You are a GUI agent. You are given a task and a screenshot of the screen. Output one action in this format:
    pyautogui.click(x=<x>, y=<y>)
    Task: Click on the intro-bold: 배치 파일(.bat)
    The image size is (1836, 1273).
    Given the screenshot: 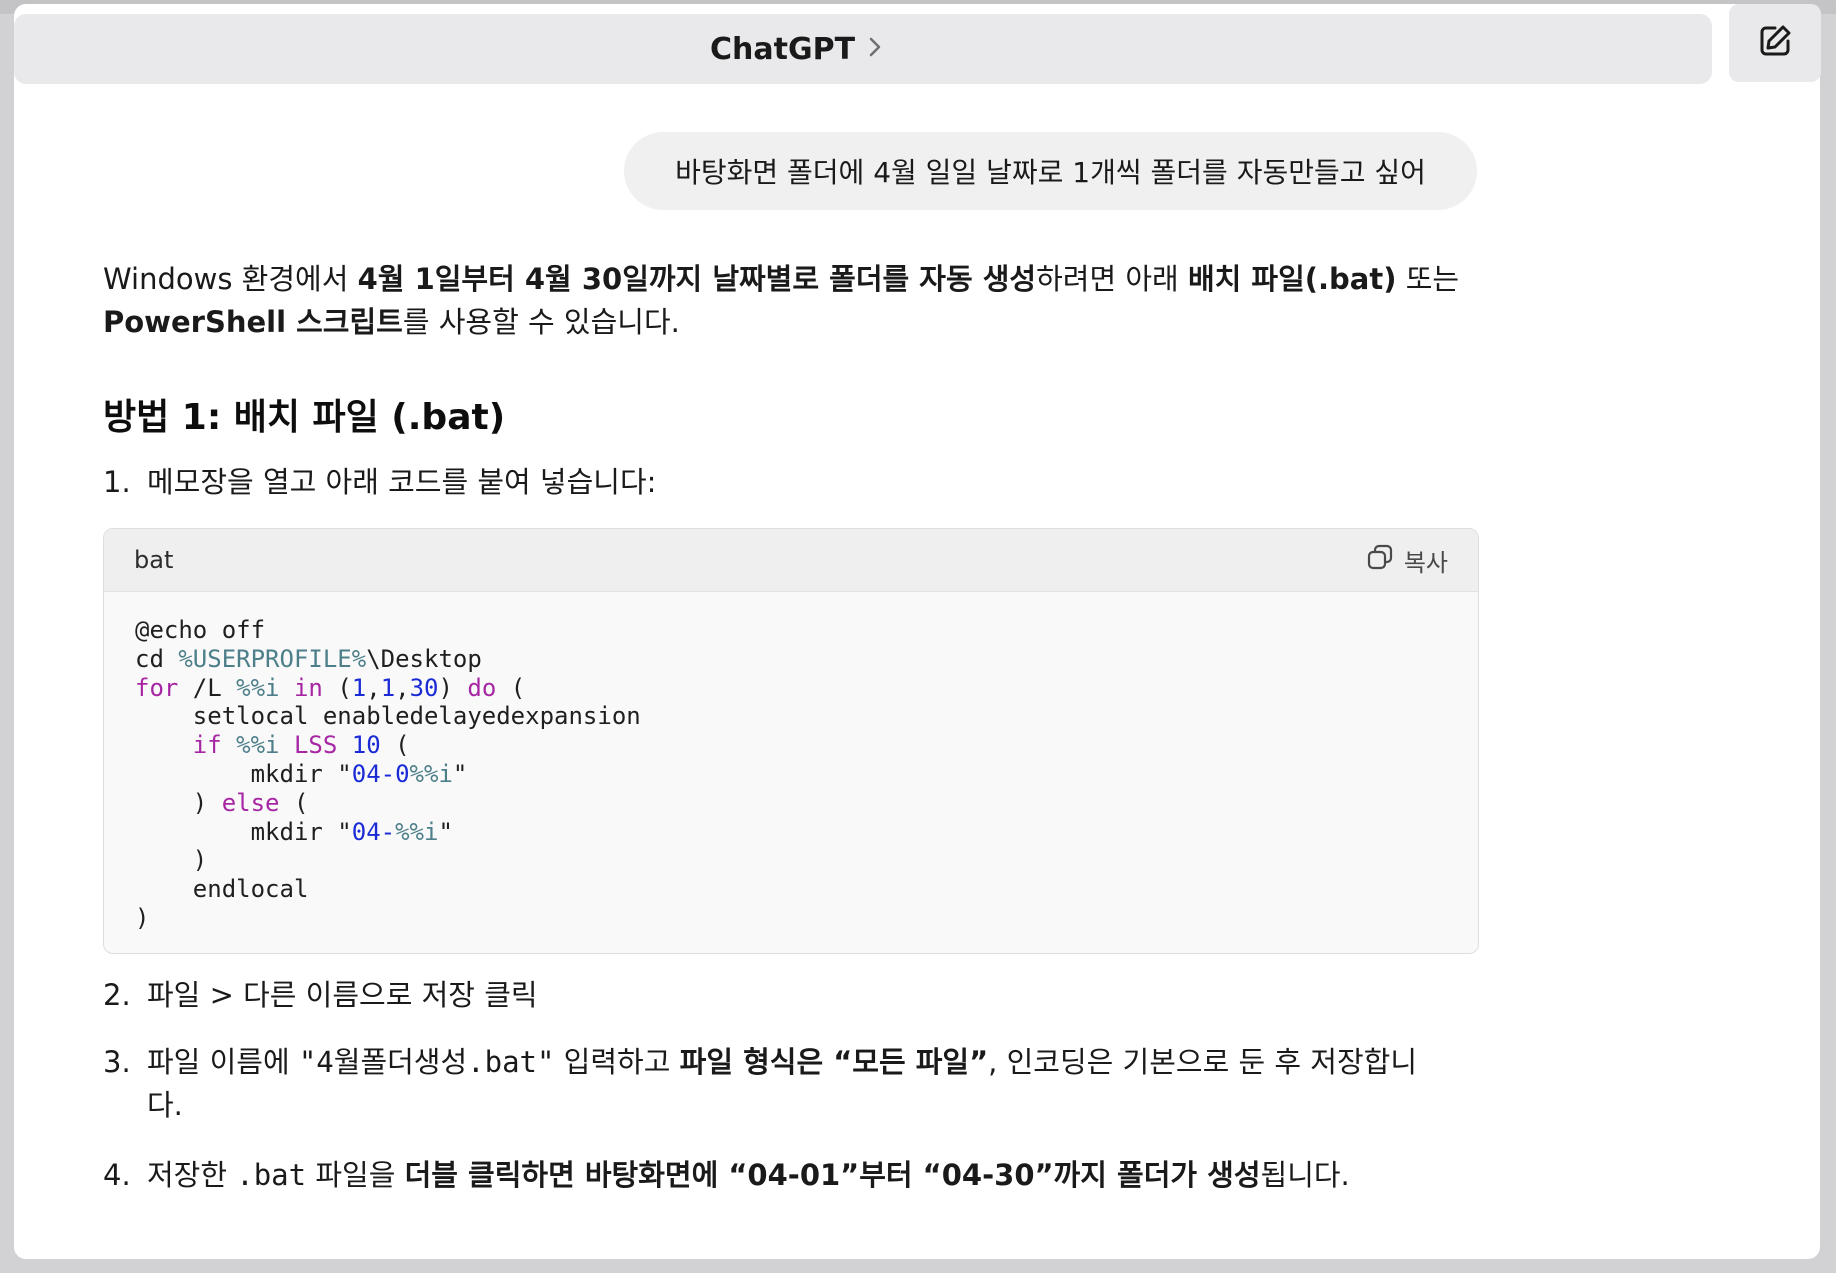 What is the action you would take?
    pyautogui.click(x=1292, y=279)
    